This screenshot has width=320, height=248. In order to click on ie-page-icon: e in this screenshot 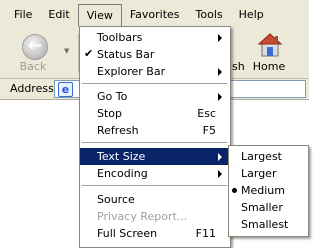, I will do `click(65, 89)`.